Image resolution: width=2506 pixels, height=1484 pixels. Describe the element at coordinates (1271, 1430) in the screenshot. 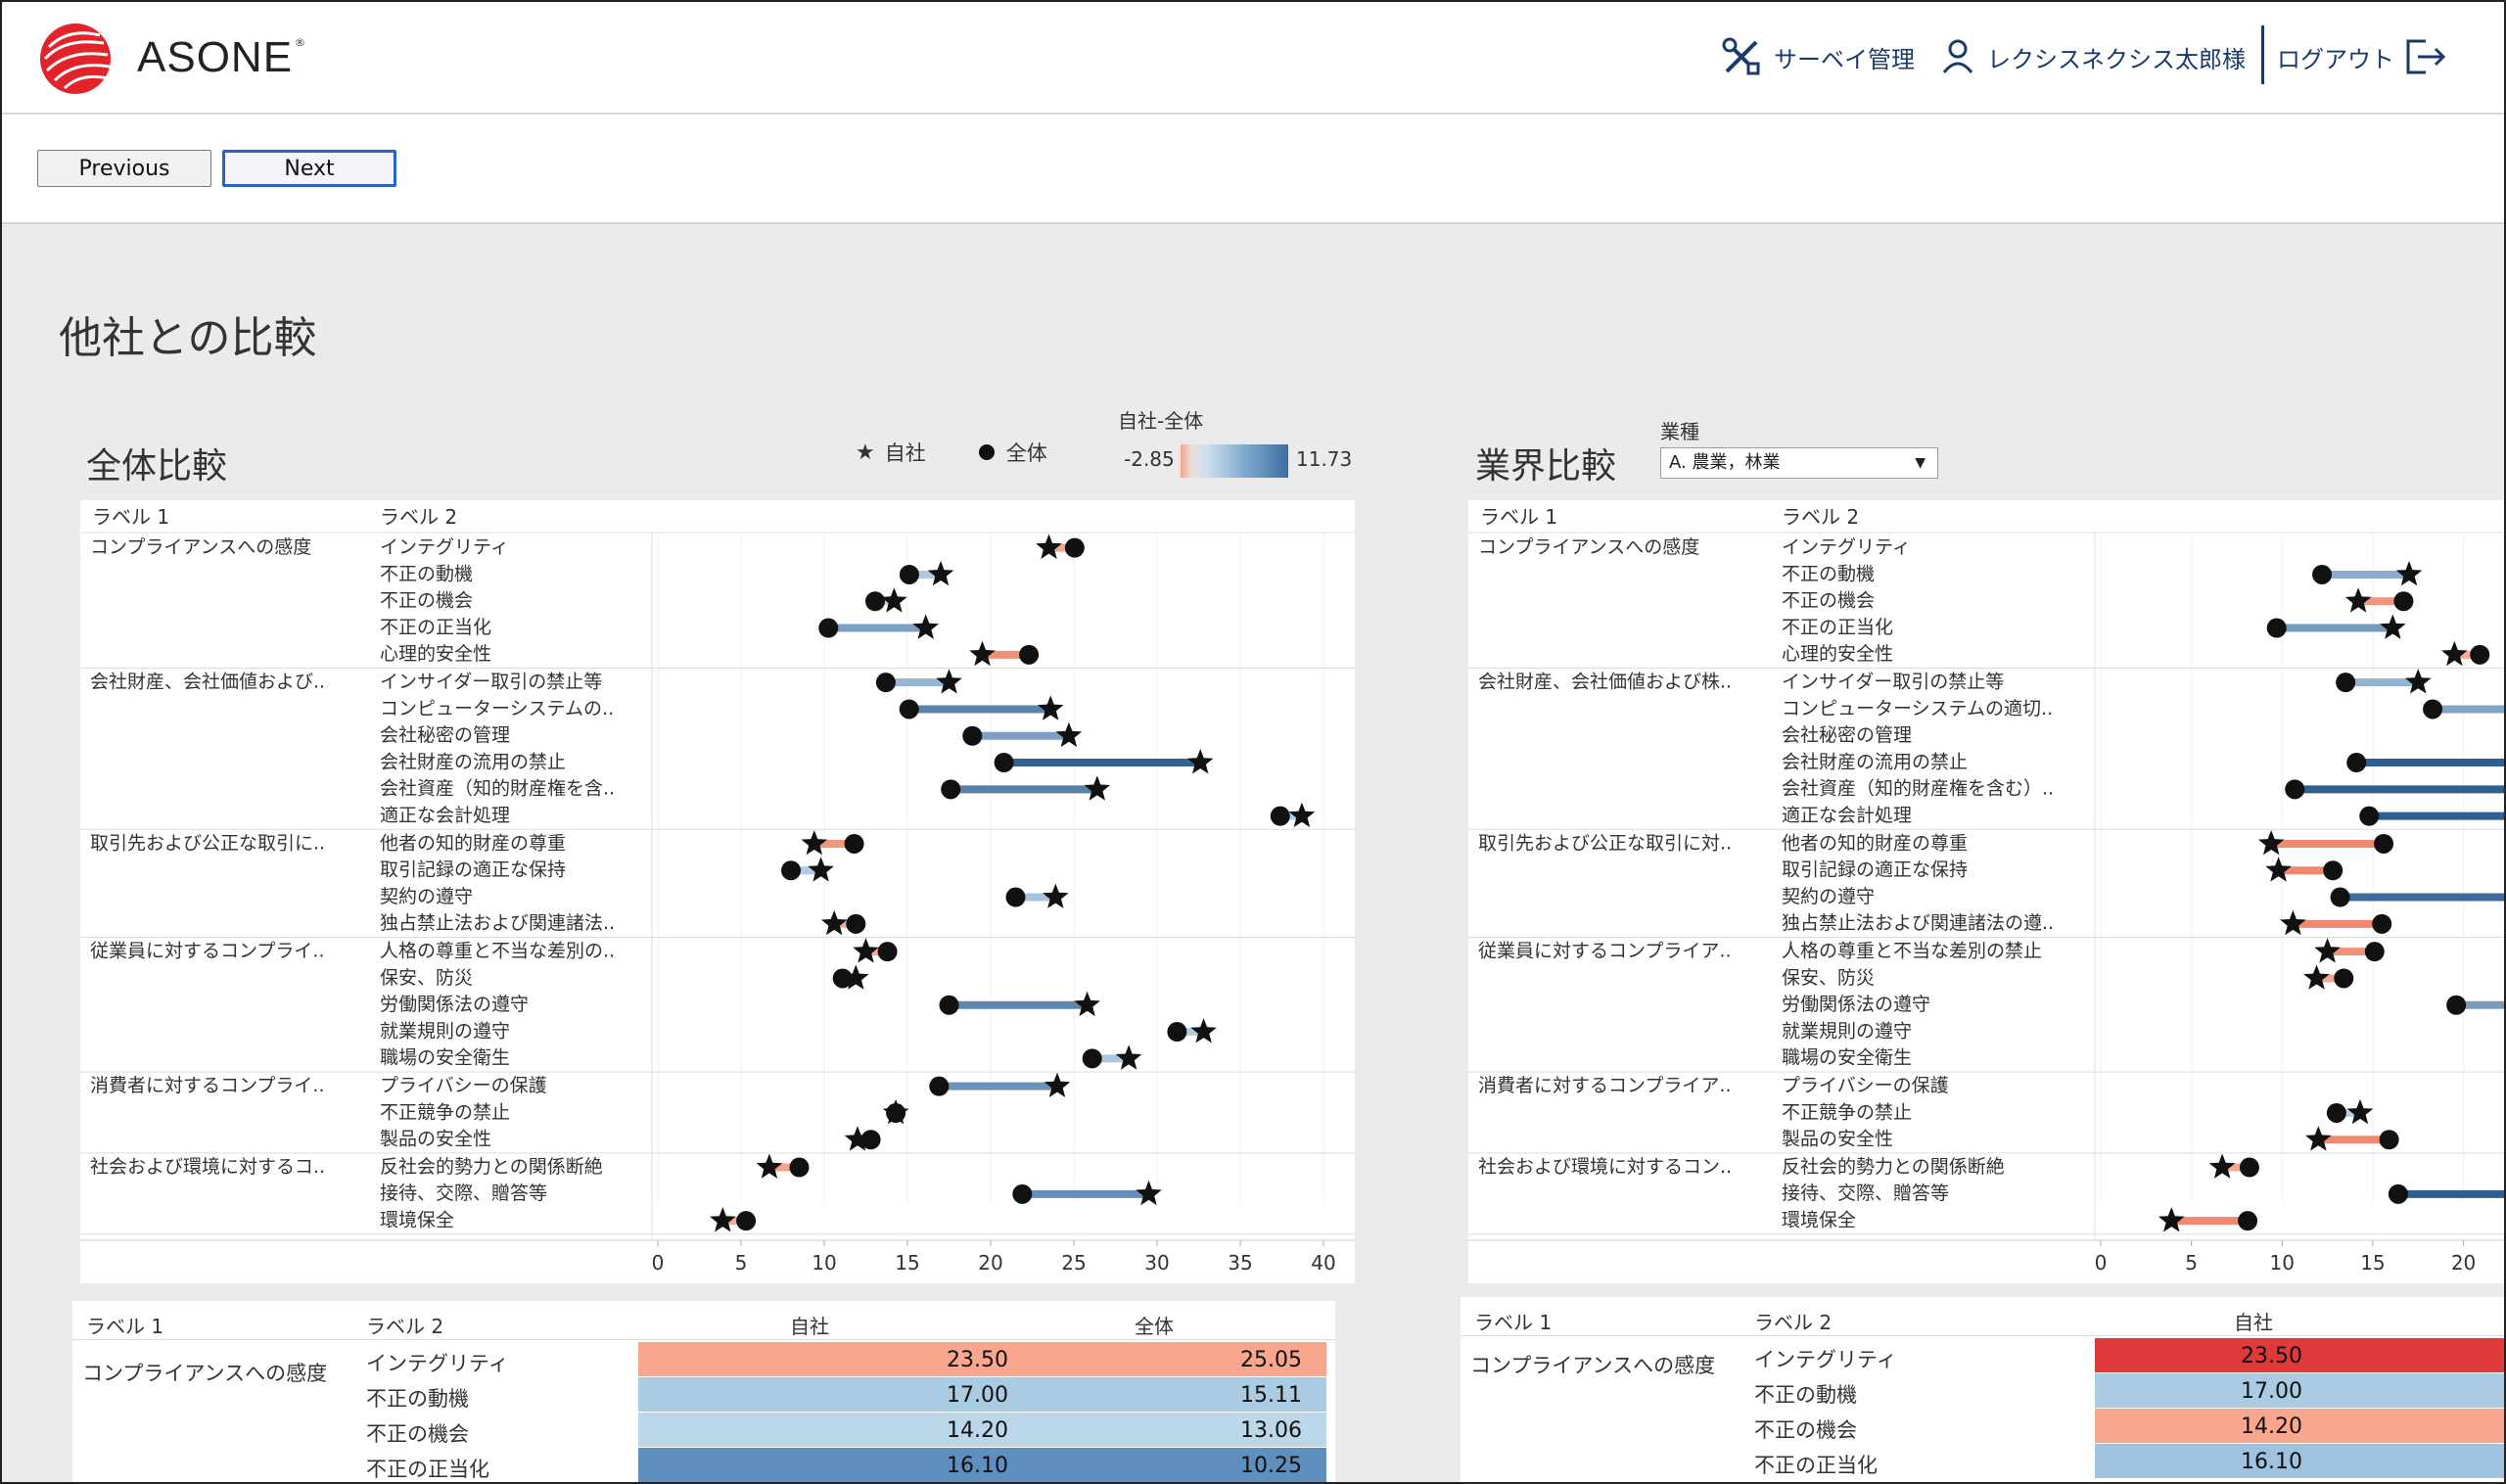

I see `table-all-value: 13.06` at that location.